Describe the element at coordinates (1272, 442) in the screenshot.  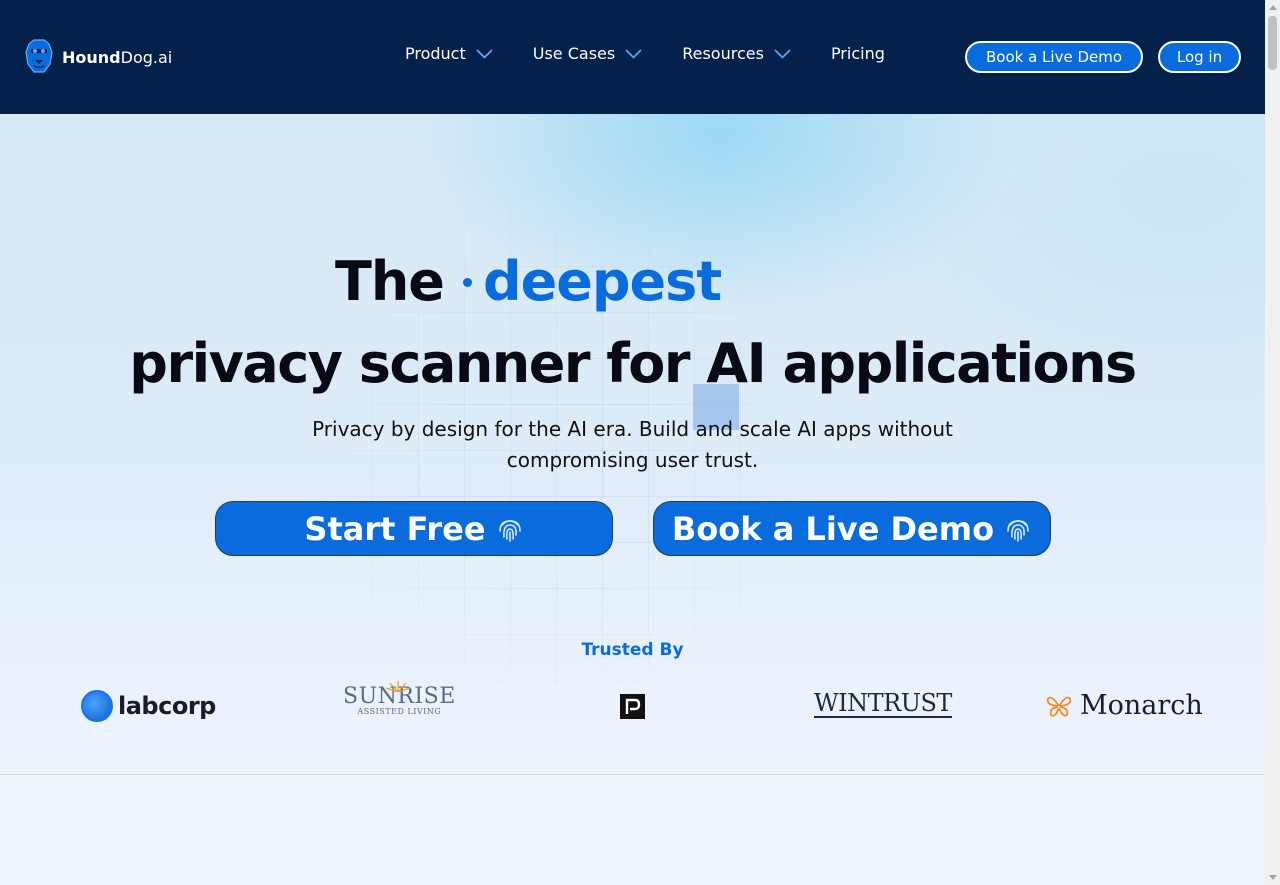
I see `page-scrollbar` at that location.